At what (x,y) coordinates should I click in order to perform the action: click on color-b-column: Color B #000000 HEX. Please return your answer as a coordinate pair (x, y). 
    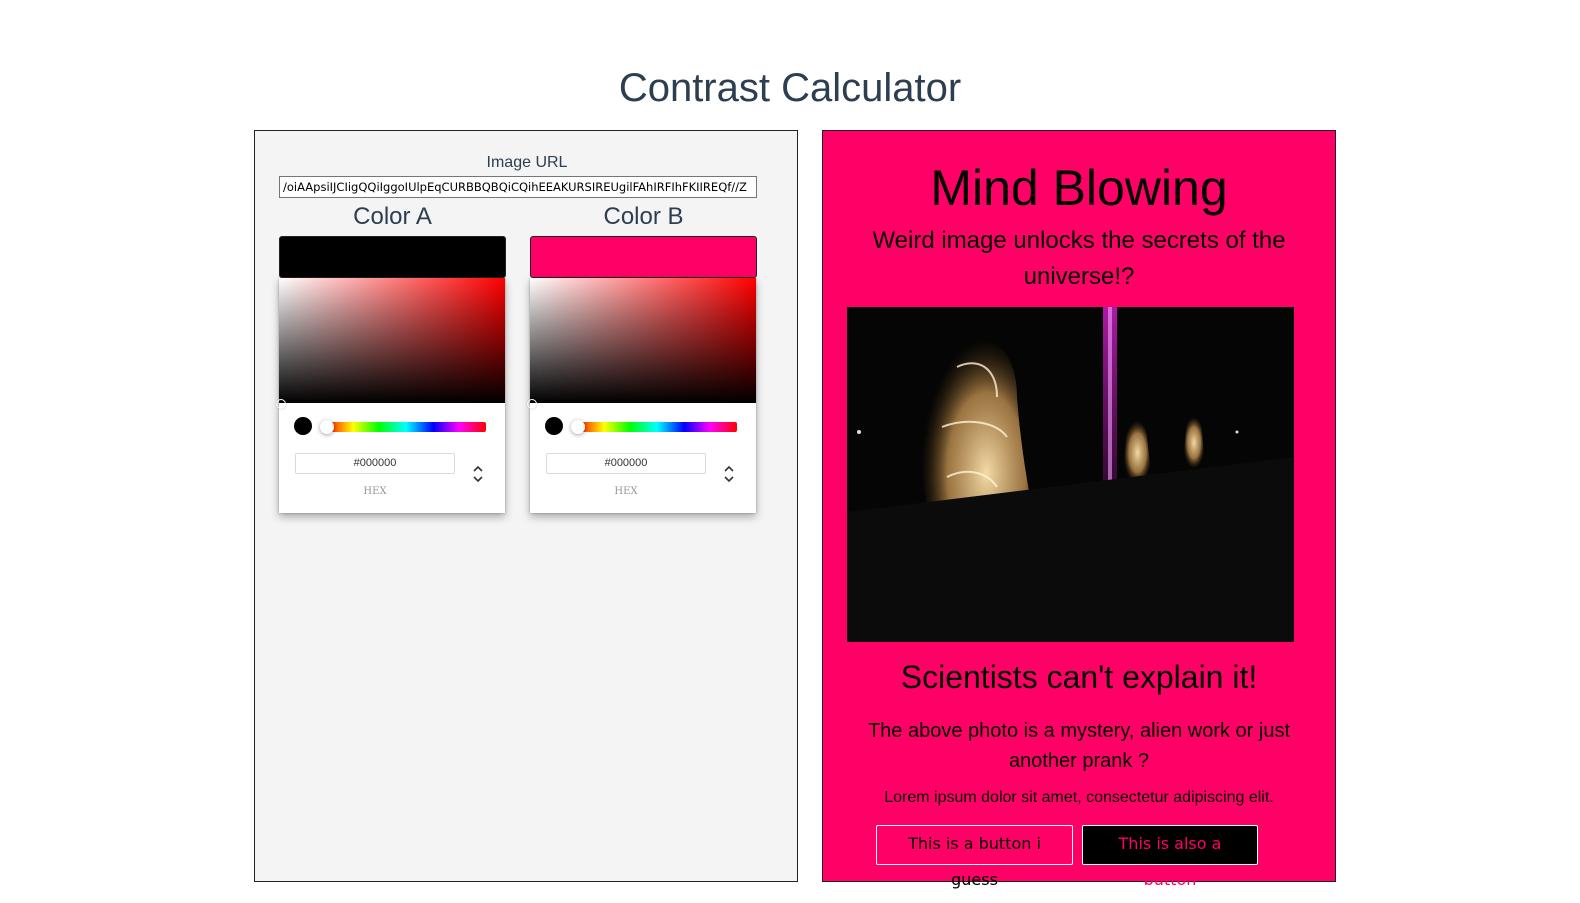
    Looking at the image, I should click on (642, 357).